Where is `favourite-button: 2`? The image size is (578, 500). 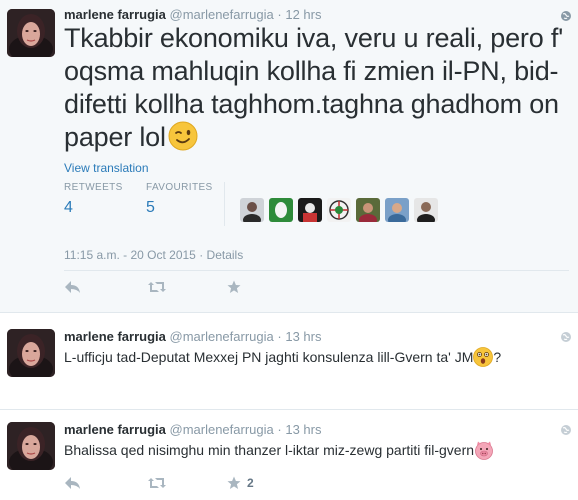 favourite-button: 2 is located at coordinates (240, 483).